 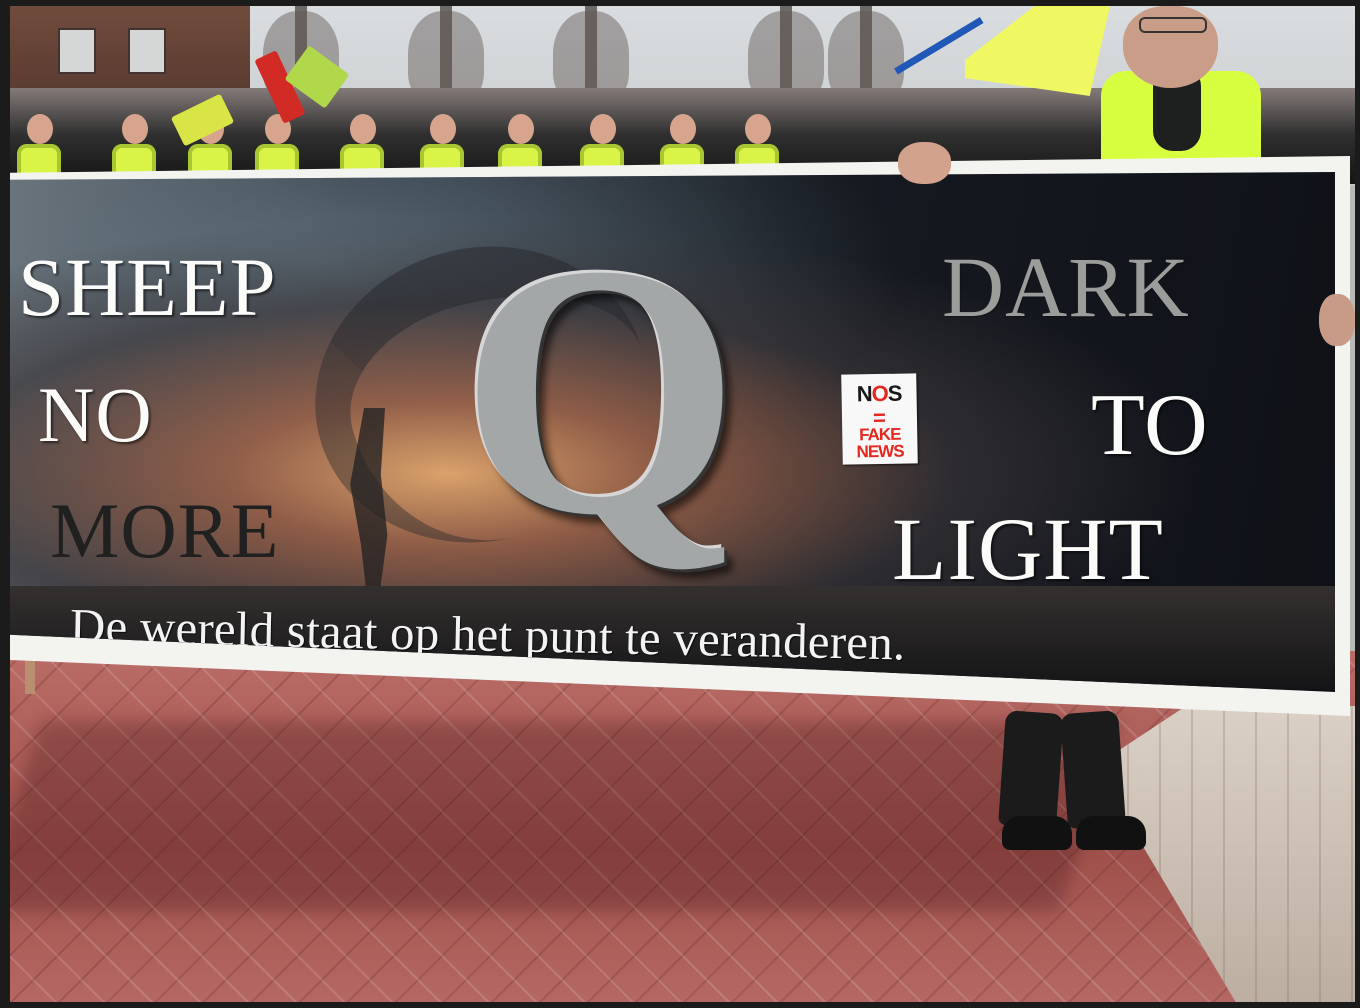 I want to click on sticker-title-o: O, so click(x=879, y=393).